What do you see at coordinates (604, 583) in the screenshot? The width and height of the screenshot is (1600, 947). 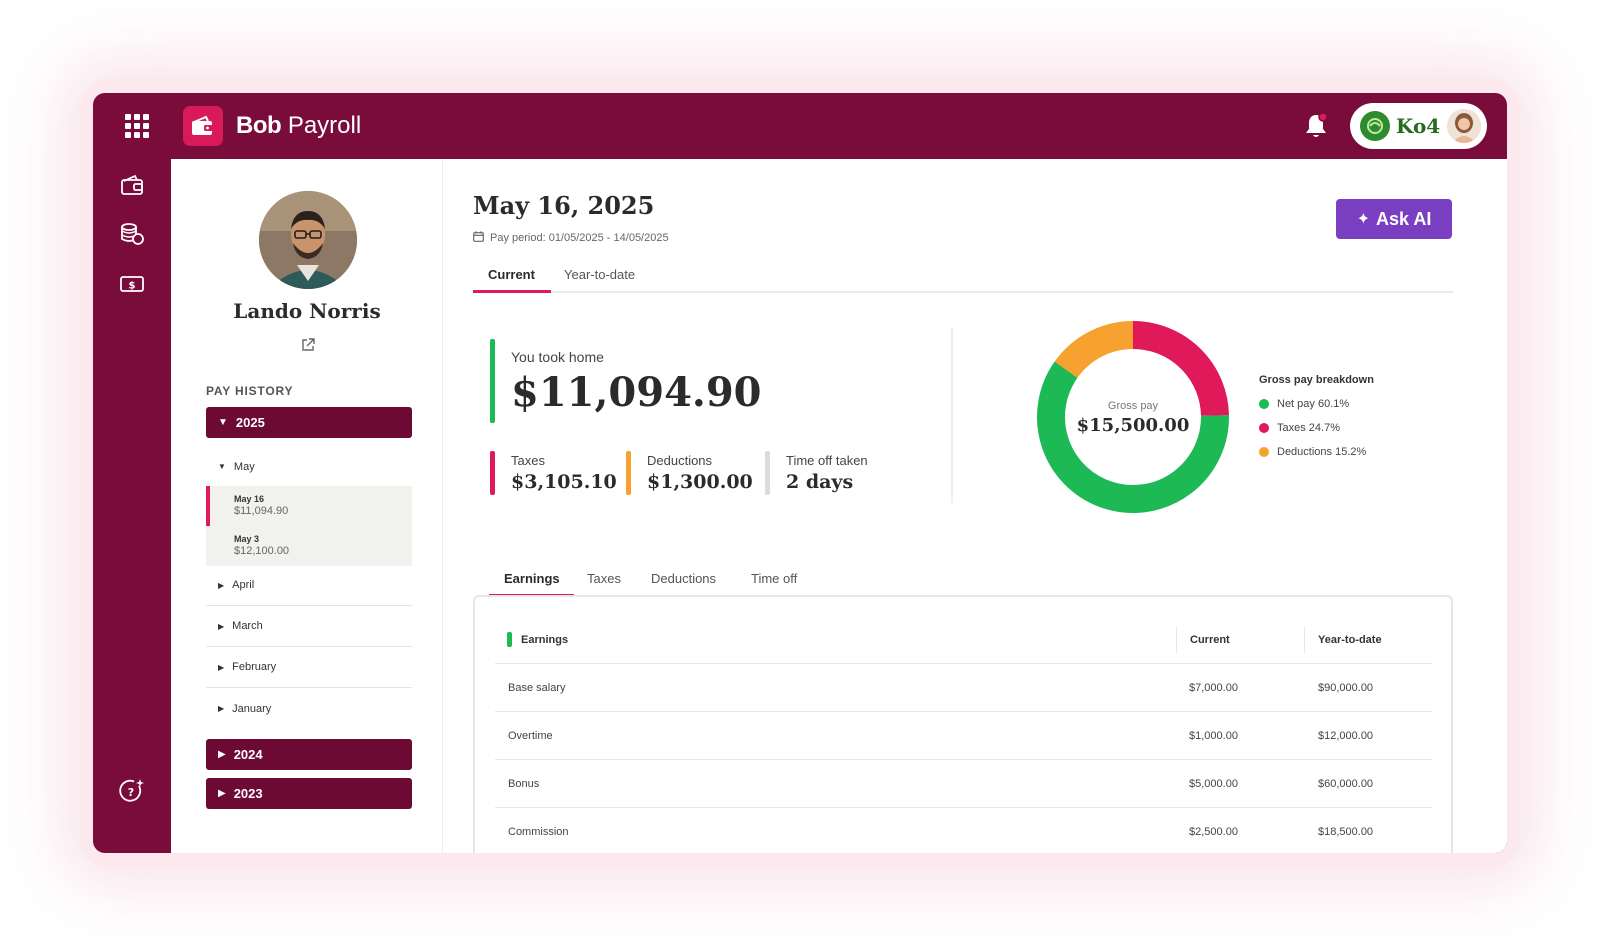 I see `tab-taxes: Taxes` at bounding box center [604, 583].